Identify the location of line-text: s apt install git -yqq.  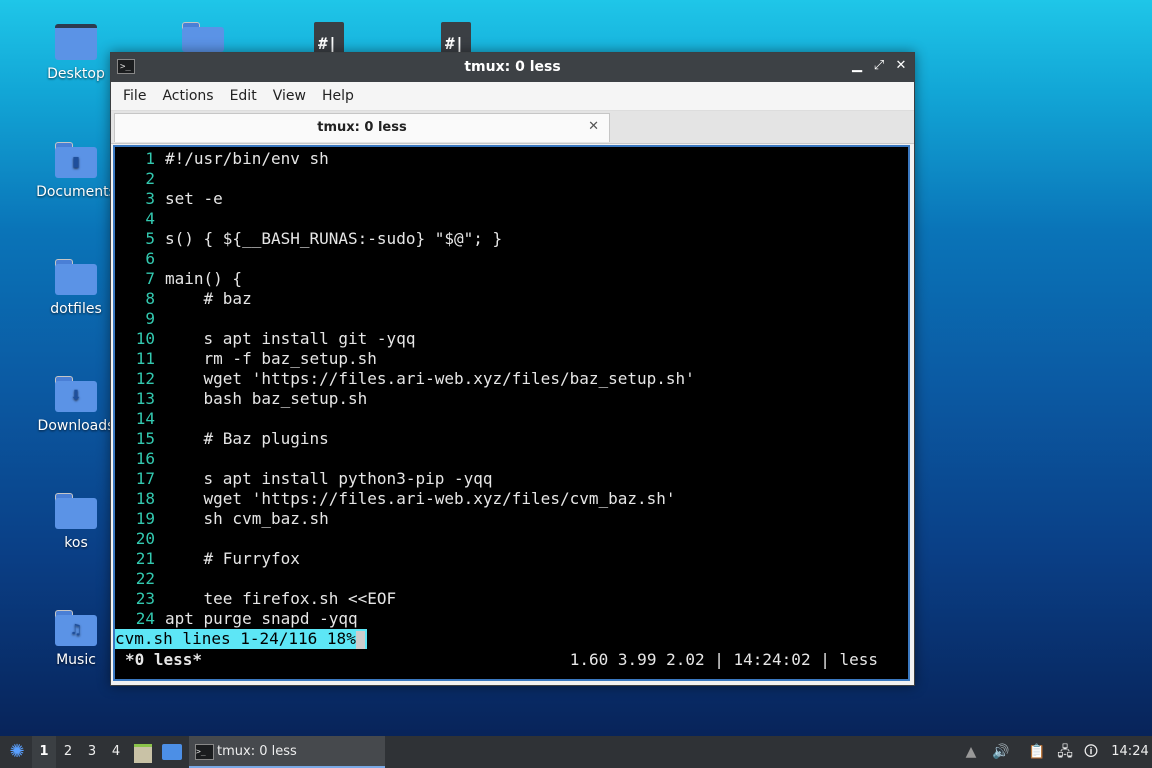
(290, 338).